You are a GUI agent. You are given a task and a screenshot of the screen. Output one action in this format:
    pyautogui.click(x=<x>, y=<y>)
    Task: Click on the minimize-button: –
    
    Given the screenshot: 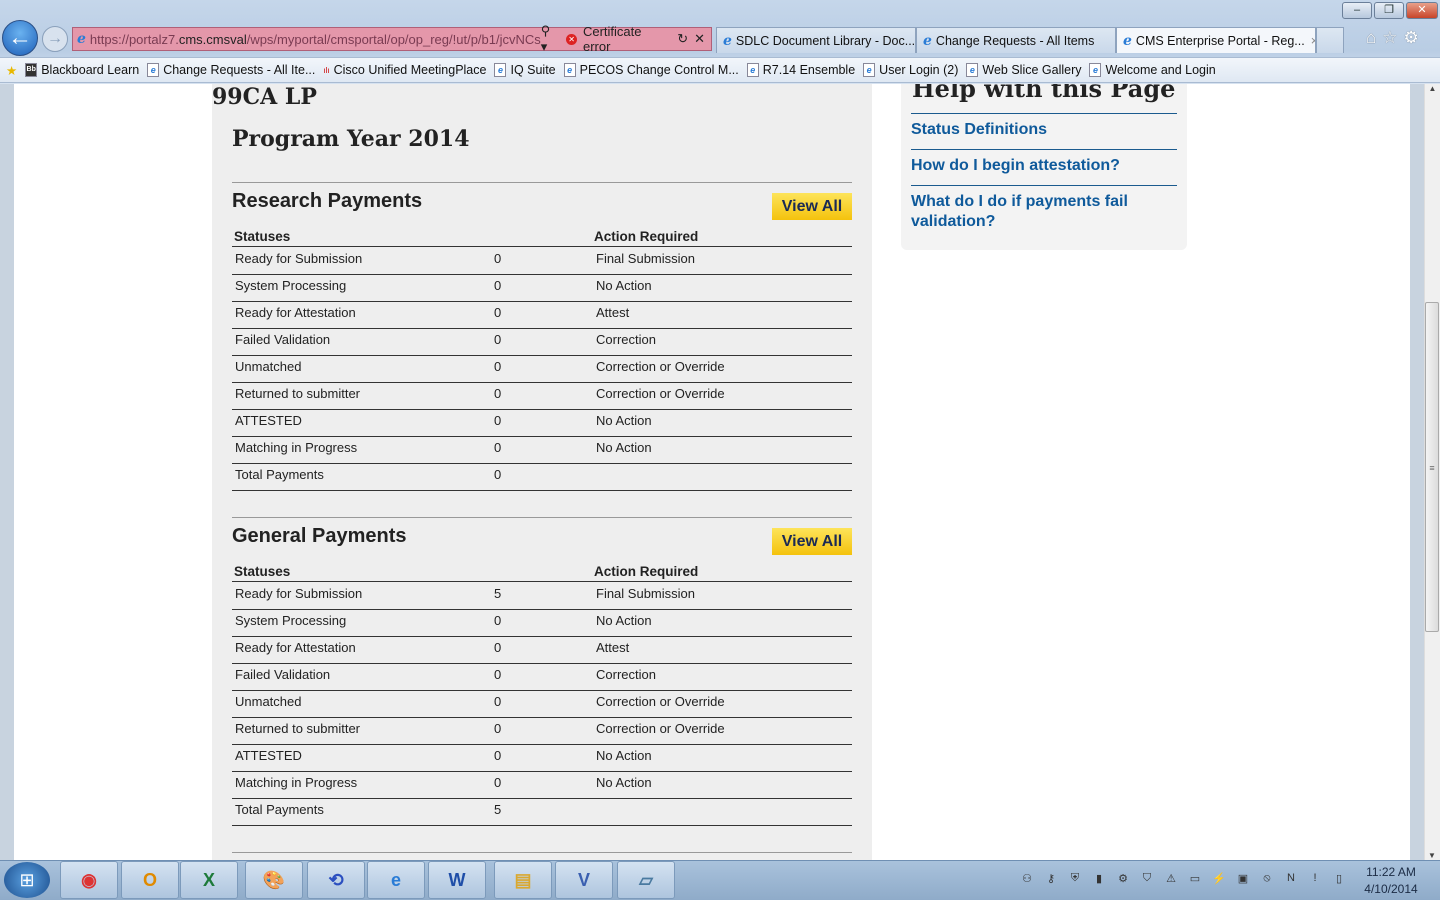 What is the action you would take?
    pyautogui.click(x=1357, y=10)
    